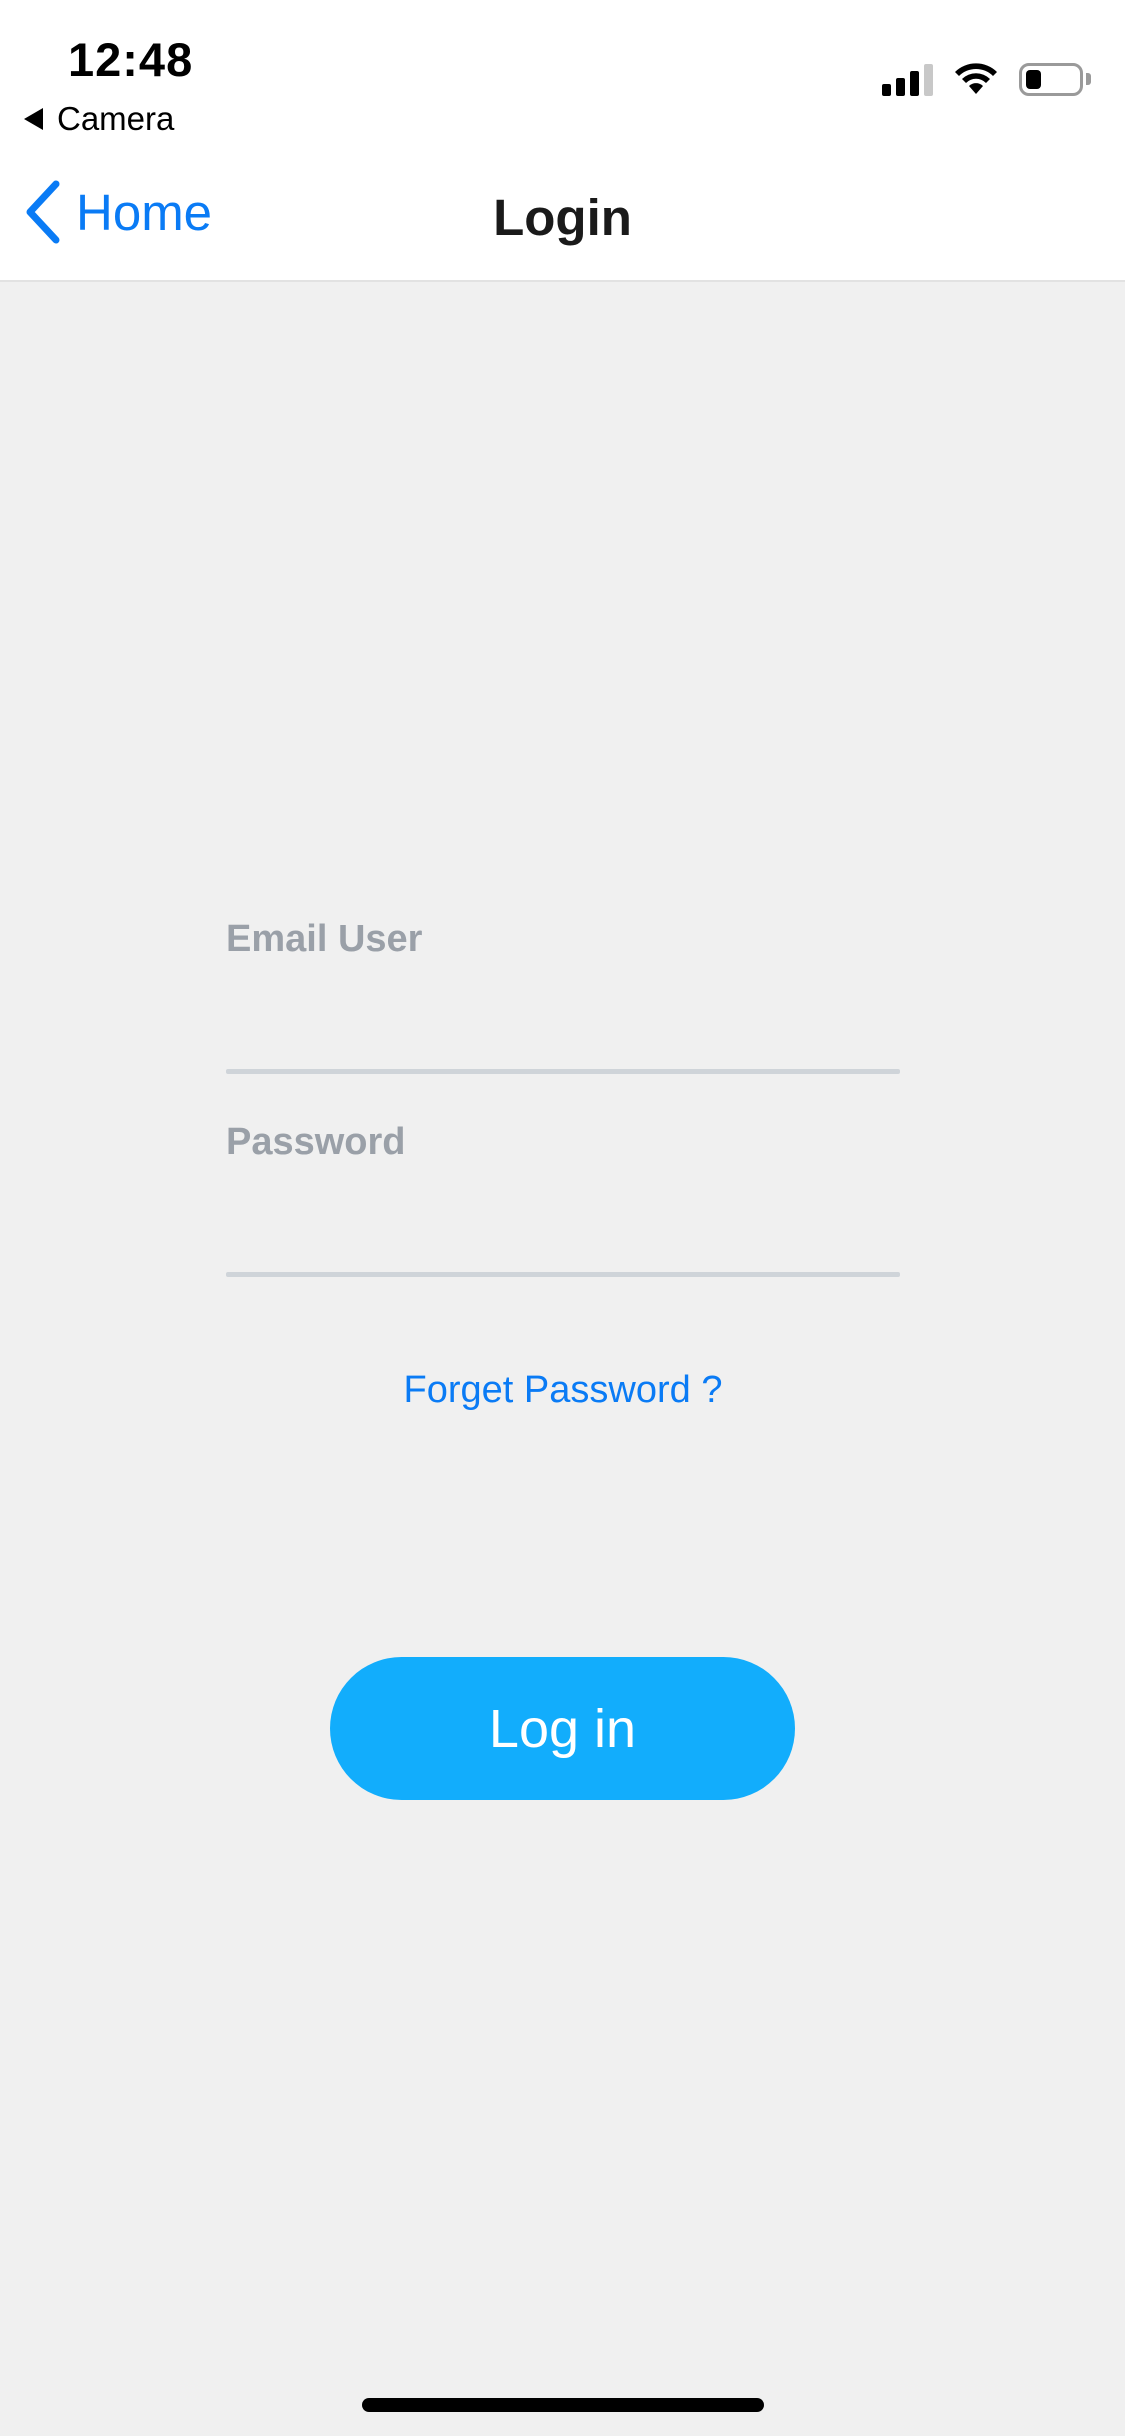 The height and width of the screenshot is (2436, 1125). Describe the element at coordinates (563, 1231) in the screenshot. I see `password-field` at that location.